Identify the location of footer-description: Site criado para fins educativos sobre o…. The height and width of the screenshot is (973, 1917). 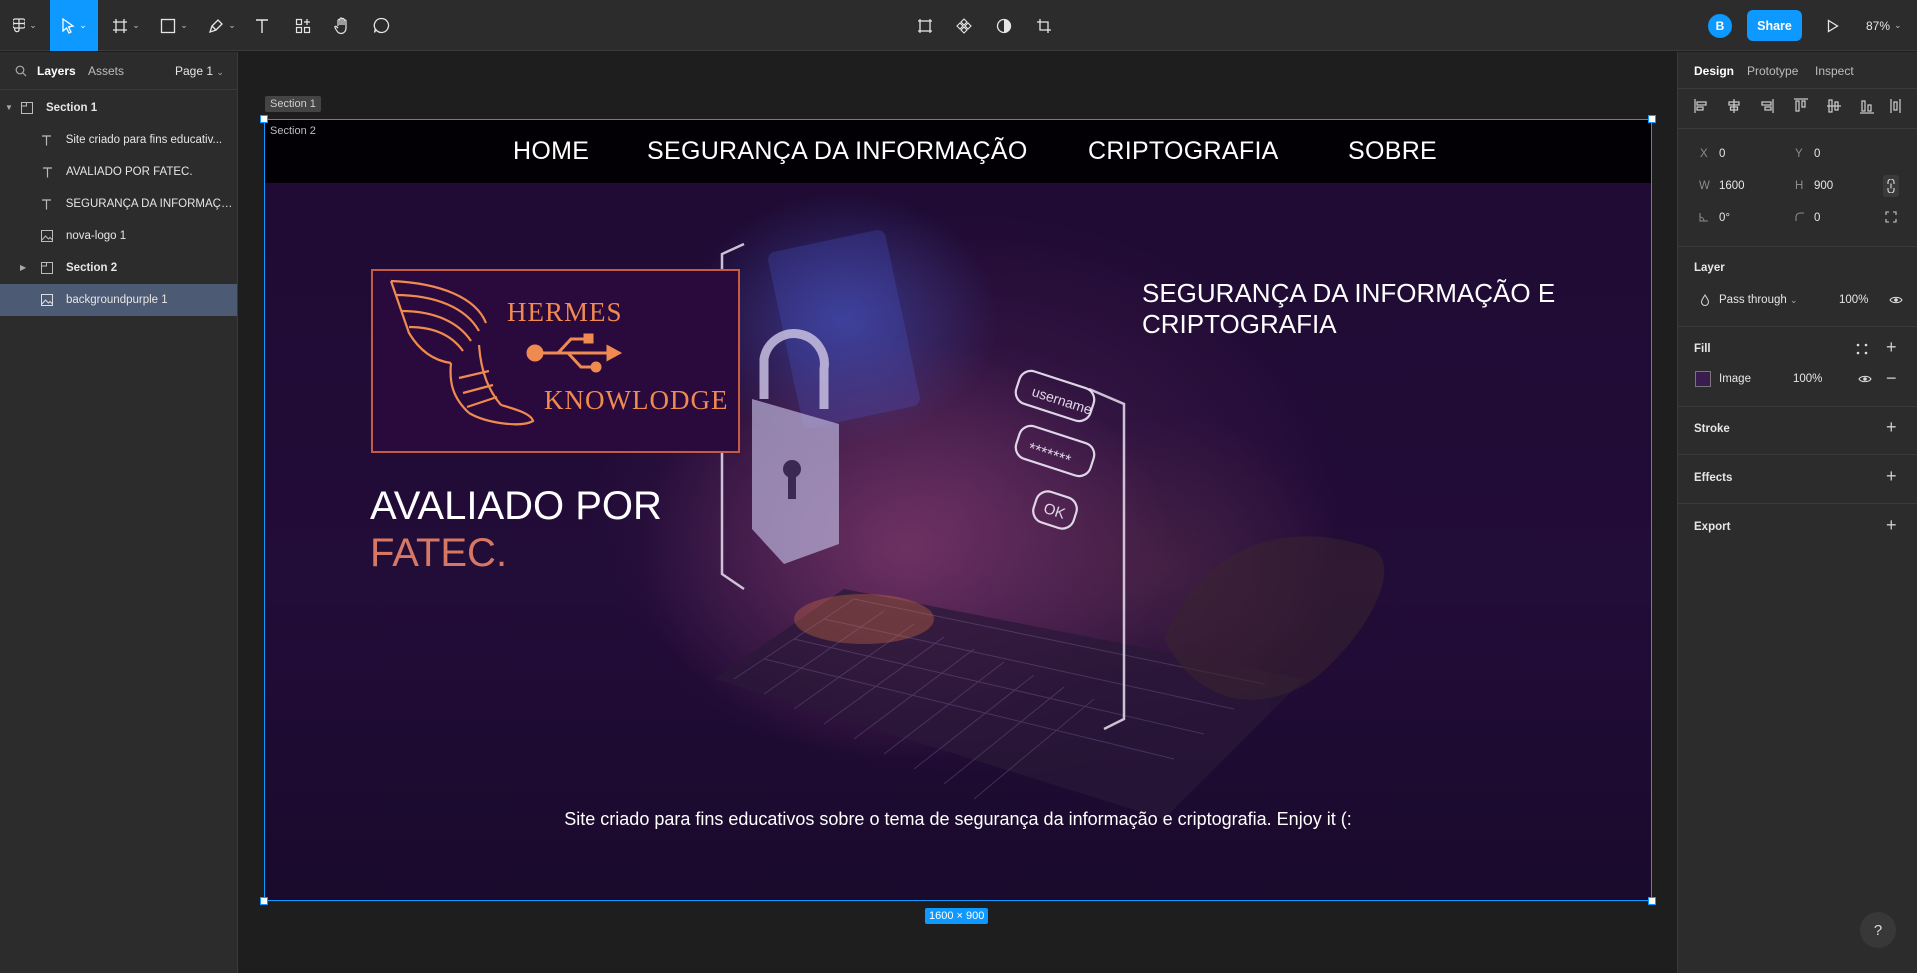
(958, 819).